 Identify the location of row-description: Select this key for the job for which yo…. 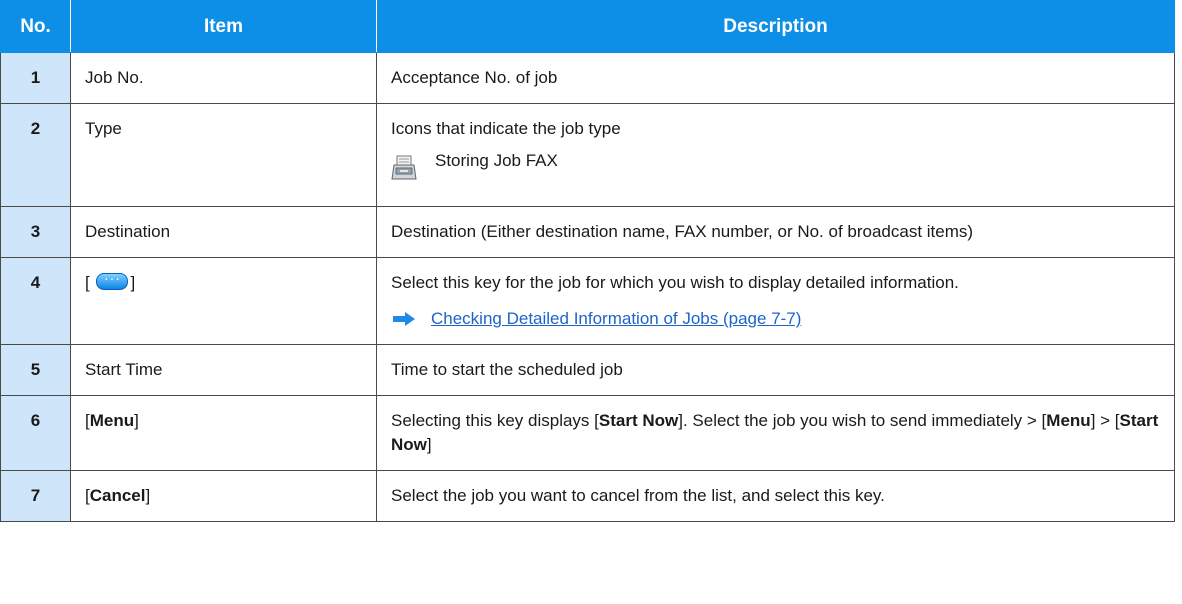
(775, 301).